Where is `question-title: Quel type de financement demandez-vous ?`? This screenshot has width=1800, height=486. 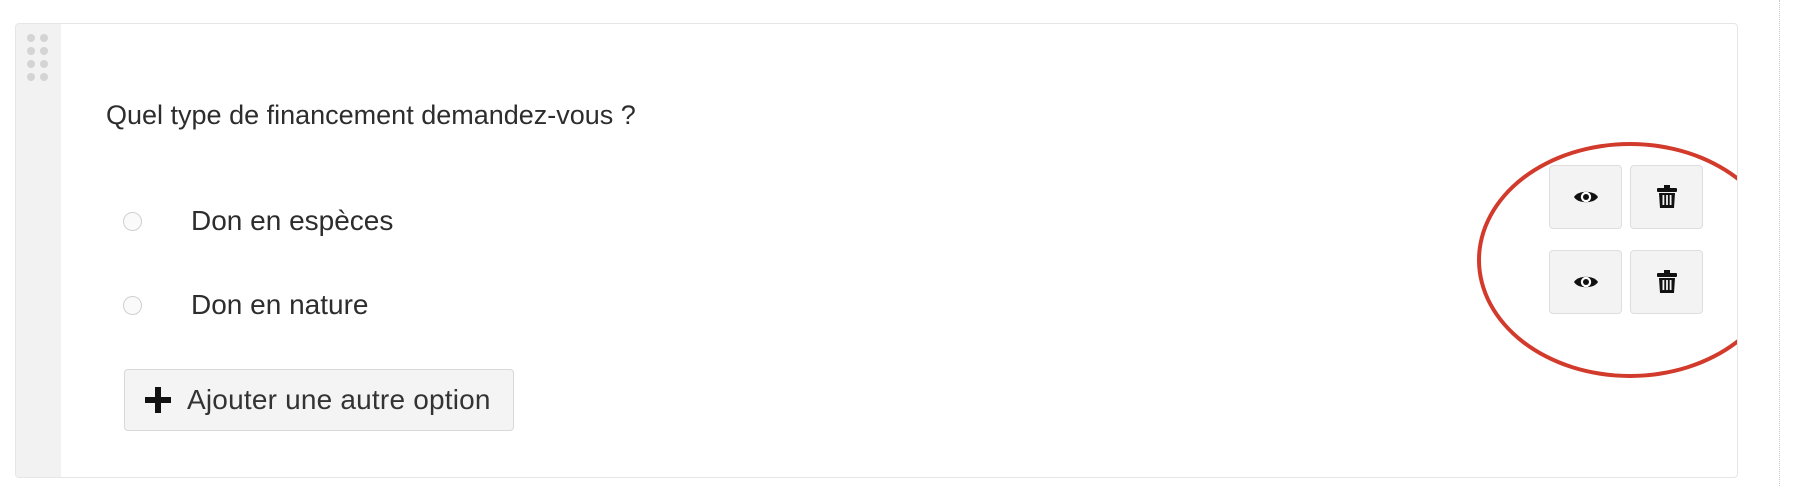 question-title: Quel type de financement demandez-vous ? is located at coordinates (371, 115).